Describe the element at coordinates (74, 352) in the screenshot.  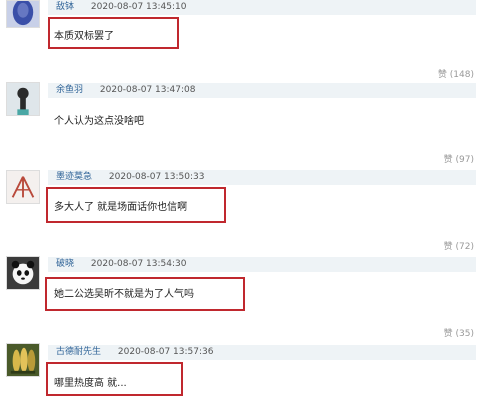
I see `comment-username: 古德耐先生` at that location.